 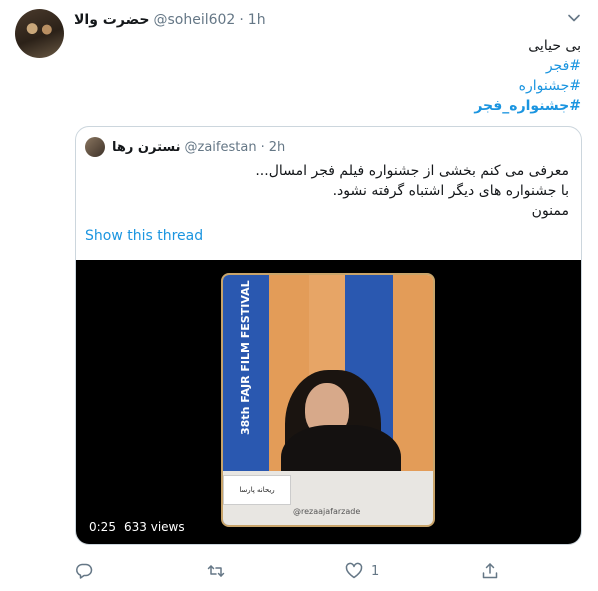 I want to click on quoted-author-handle: @zaifestan, so click(x=220, y=147).